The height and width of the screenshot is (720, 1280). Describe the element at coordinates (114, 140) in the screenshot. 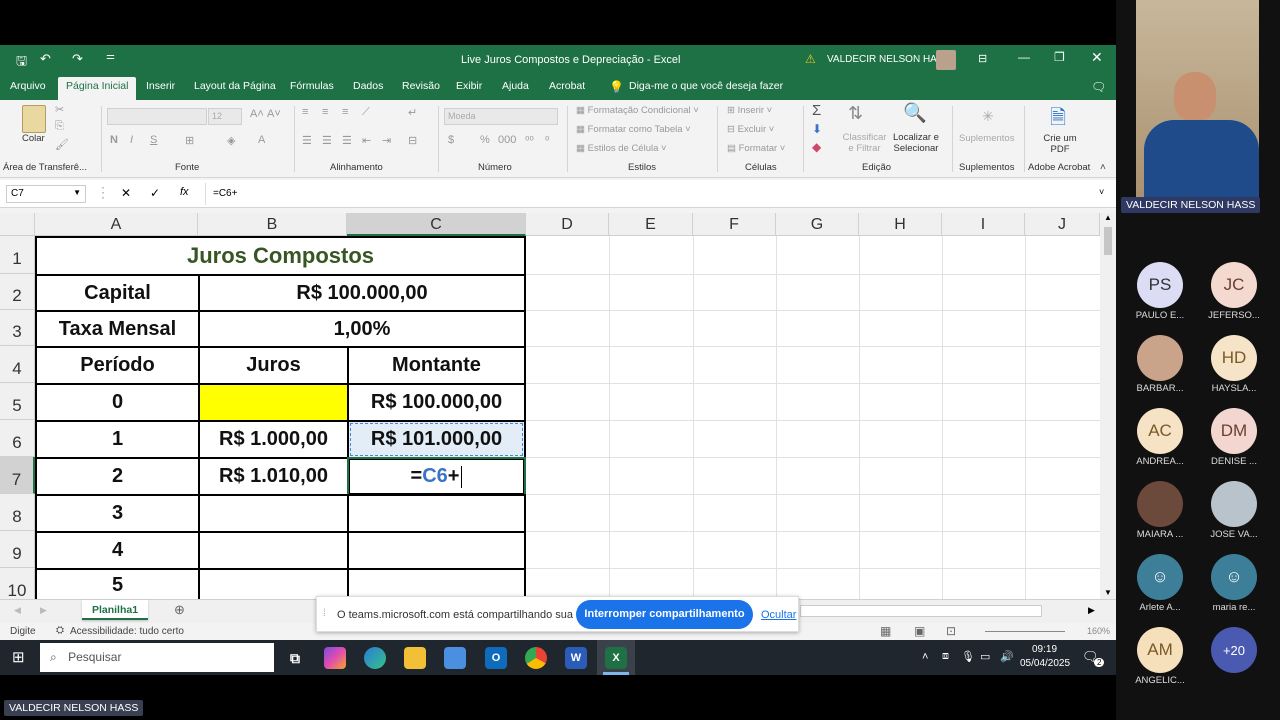

I see `bold-icon: N` at that location.